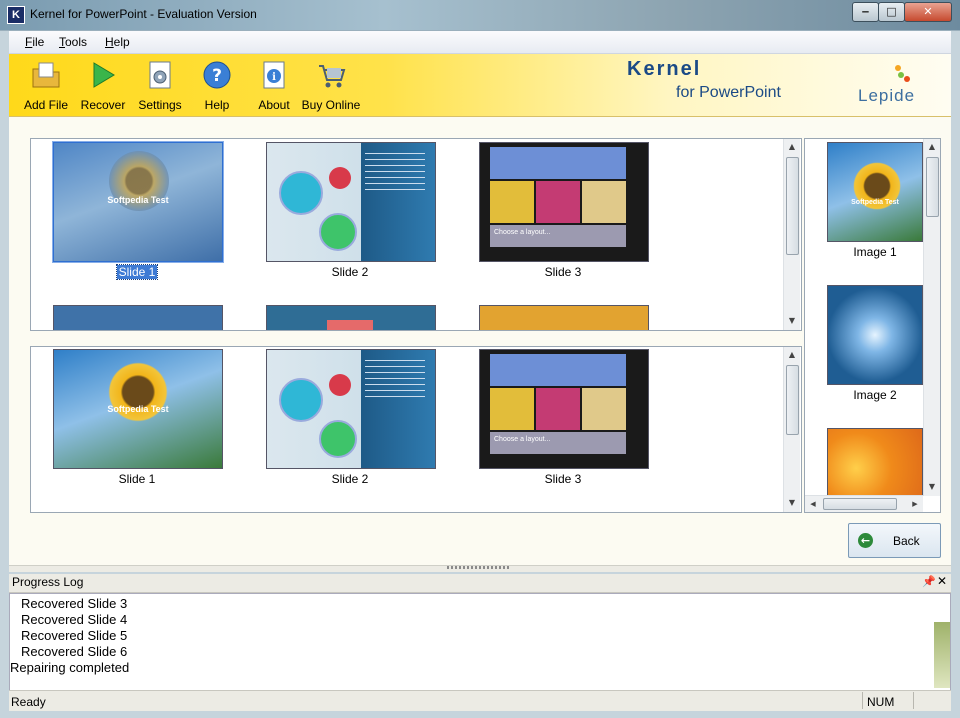 The height and width of the screenshot is (718, 960). Describe the element at coordinates (928, 12) in the screenshot. I see `close-button: ✕` at that location.